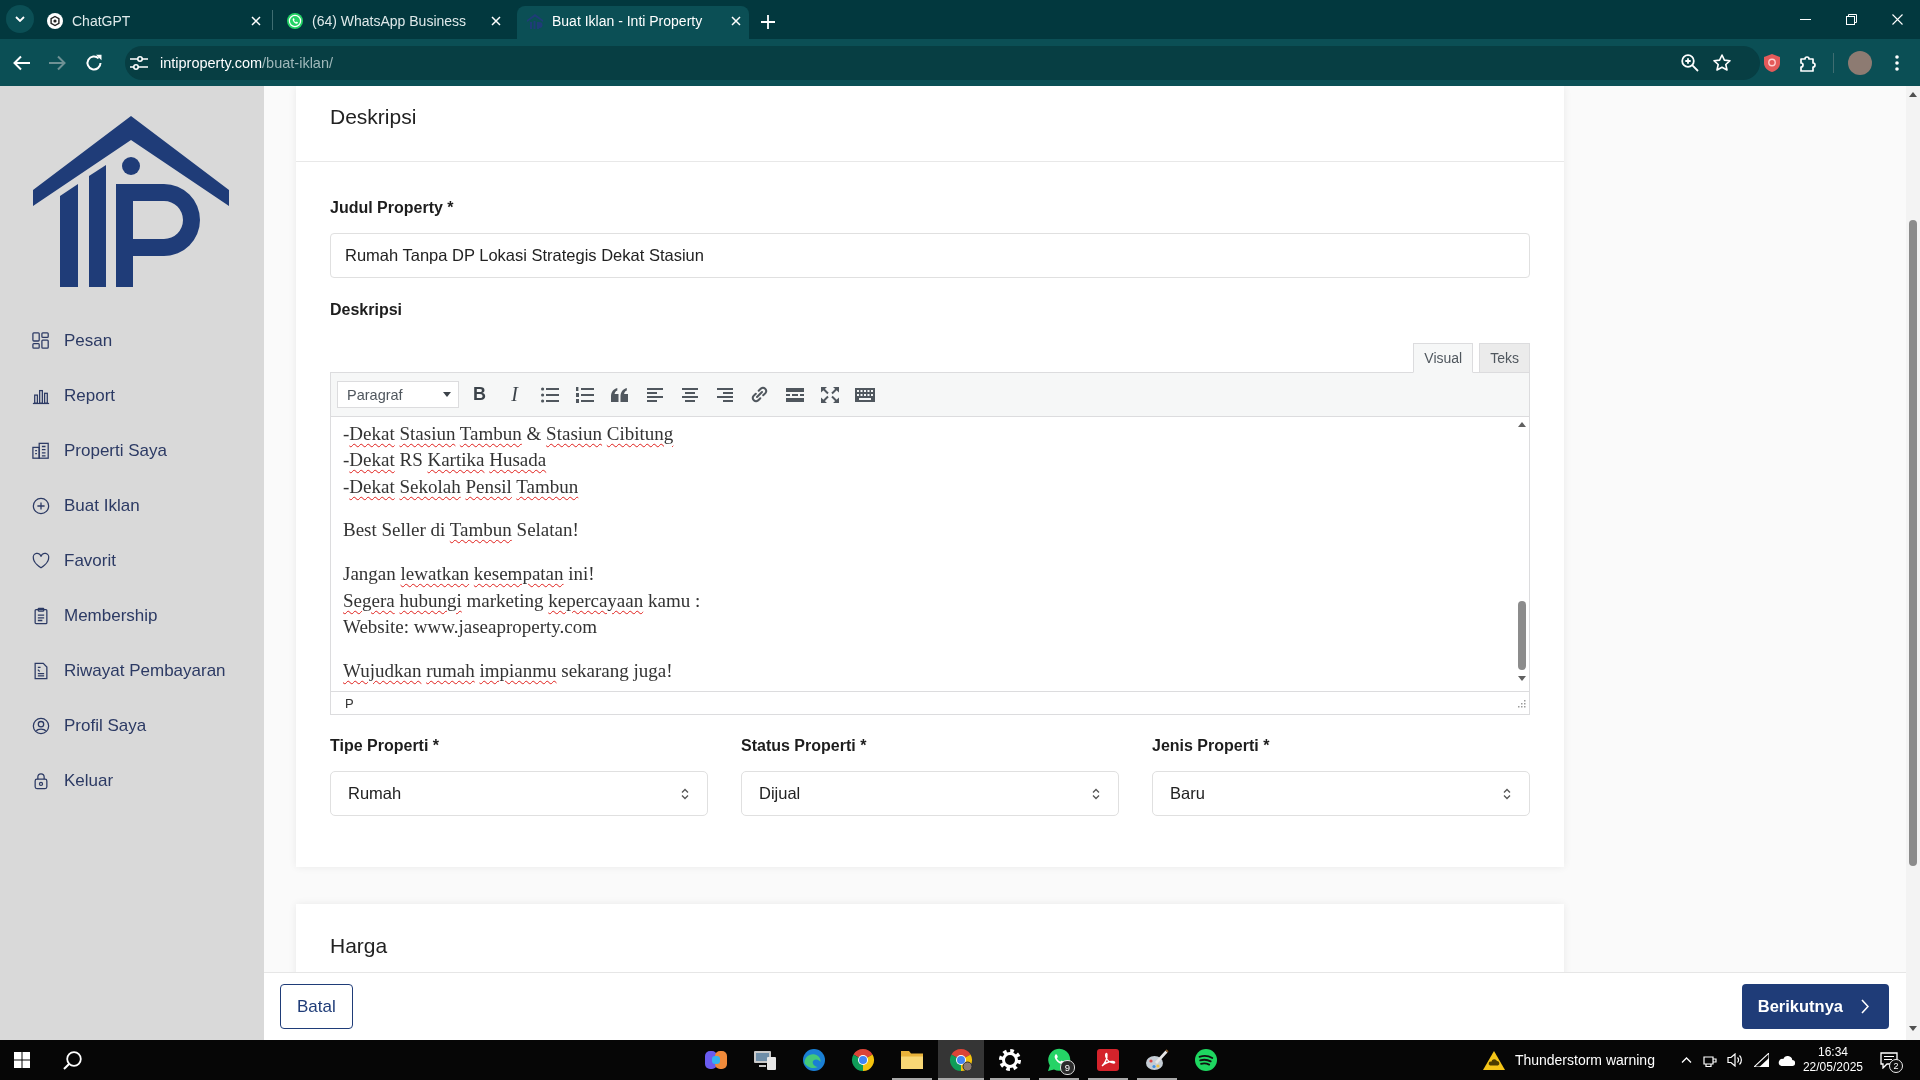 This screenshot has height=1080, width=1920. I want to click on editor-paragraph: Best Seller di Tambun Selatan!, so click(461, 530).